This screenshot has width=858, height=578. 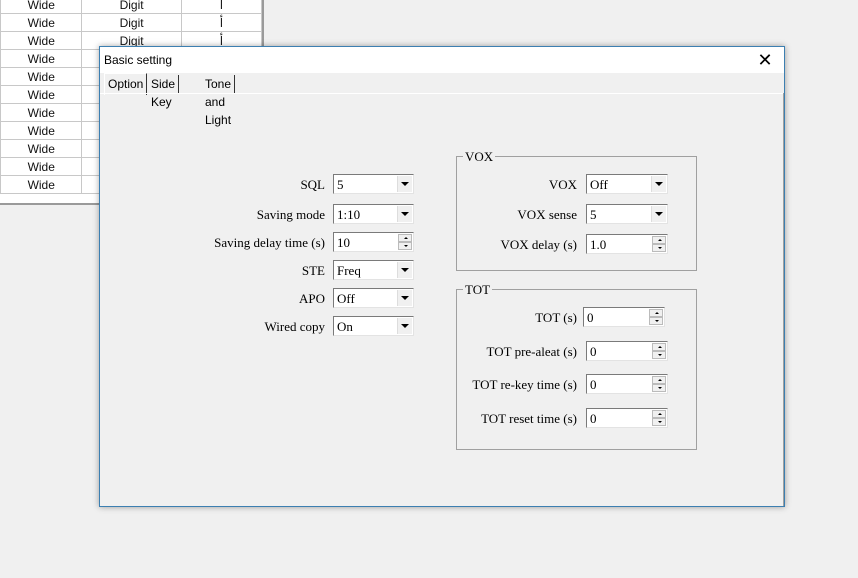 I want to click on vox-sense-dropdown: 5, so click(x=627, y=214).